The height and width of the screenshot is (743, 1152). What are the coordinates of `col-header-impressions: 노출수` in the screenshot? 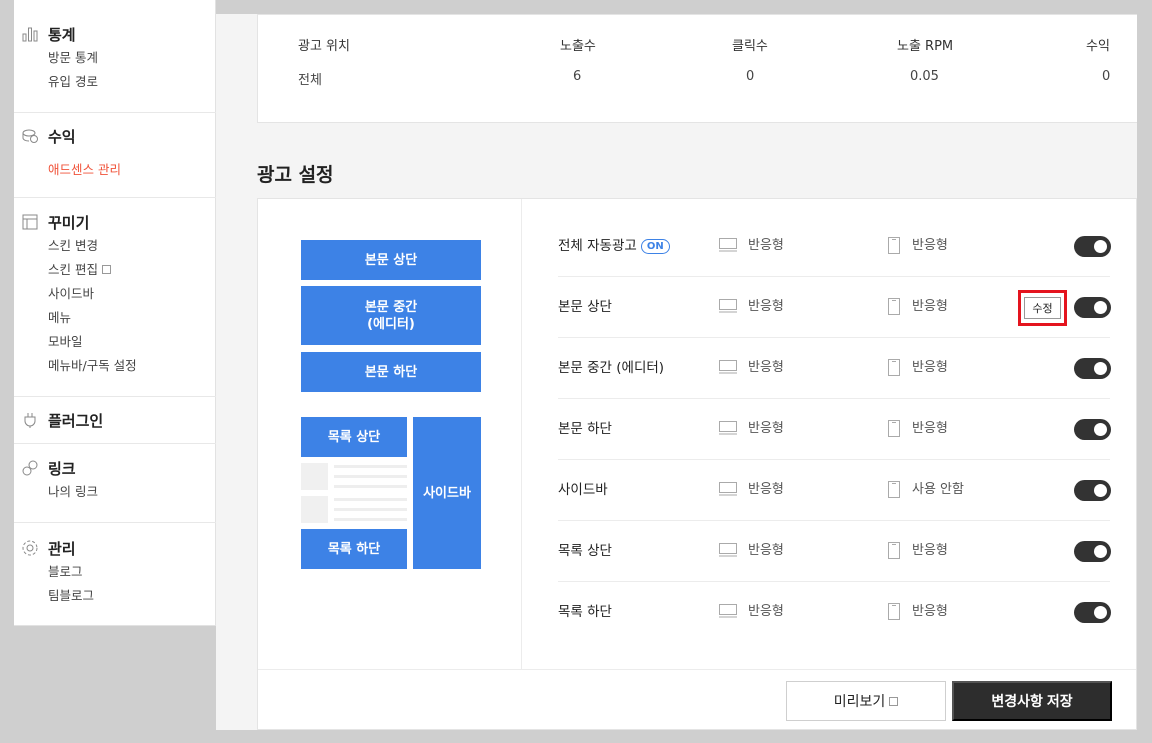 It's located at (578, 46).